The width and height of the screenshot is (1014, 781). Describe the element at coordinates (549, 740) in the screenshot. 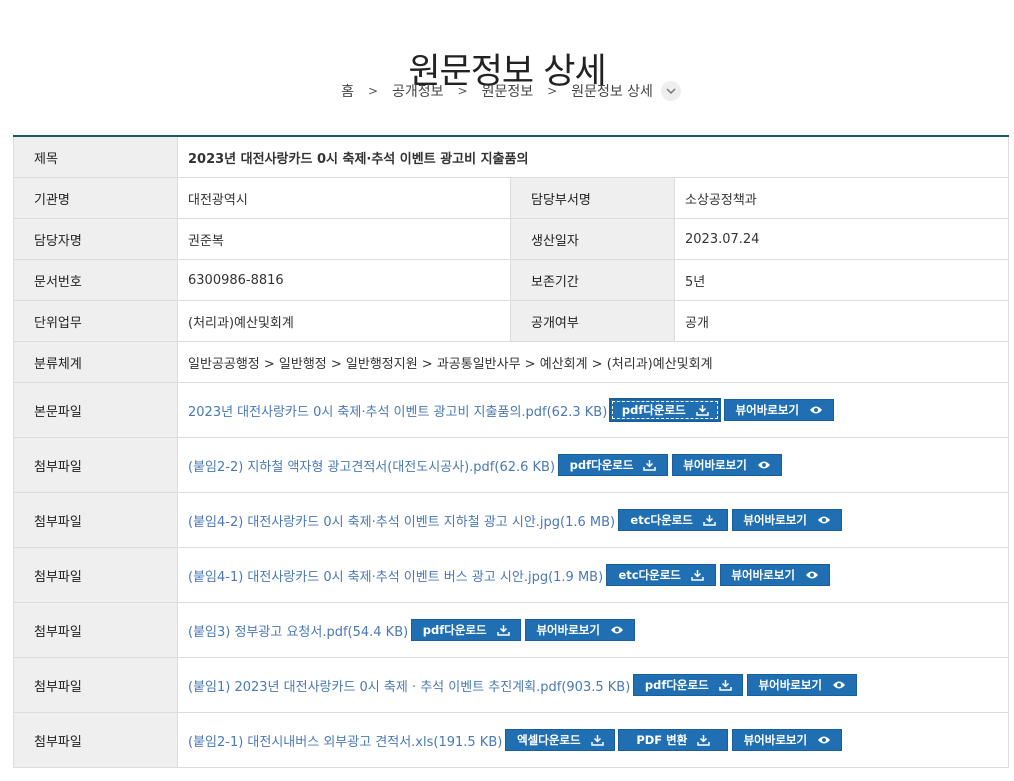

I see `download-button-label: 엑셀다운로드` at that location.